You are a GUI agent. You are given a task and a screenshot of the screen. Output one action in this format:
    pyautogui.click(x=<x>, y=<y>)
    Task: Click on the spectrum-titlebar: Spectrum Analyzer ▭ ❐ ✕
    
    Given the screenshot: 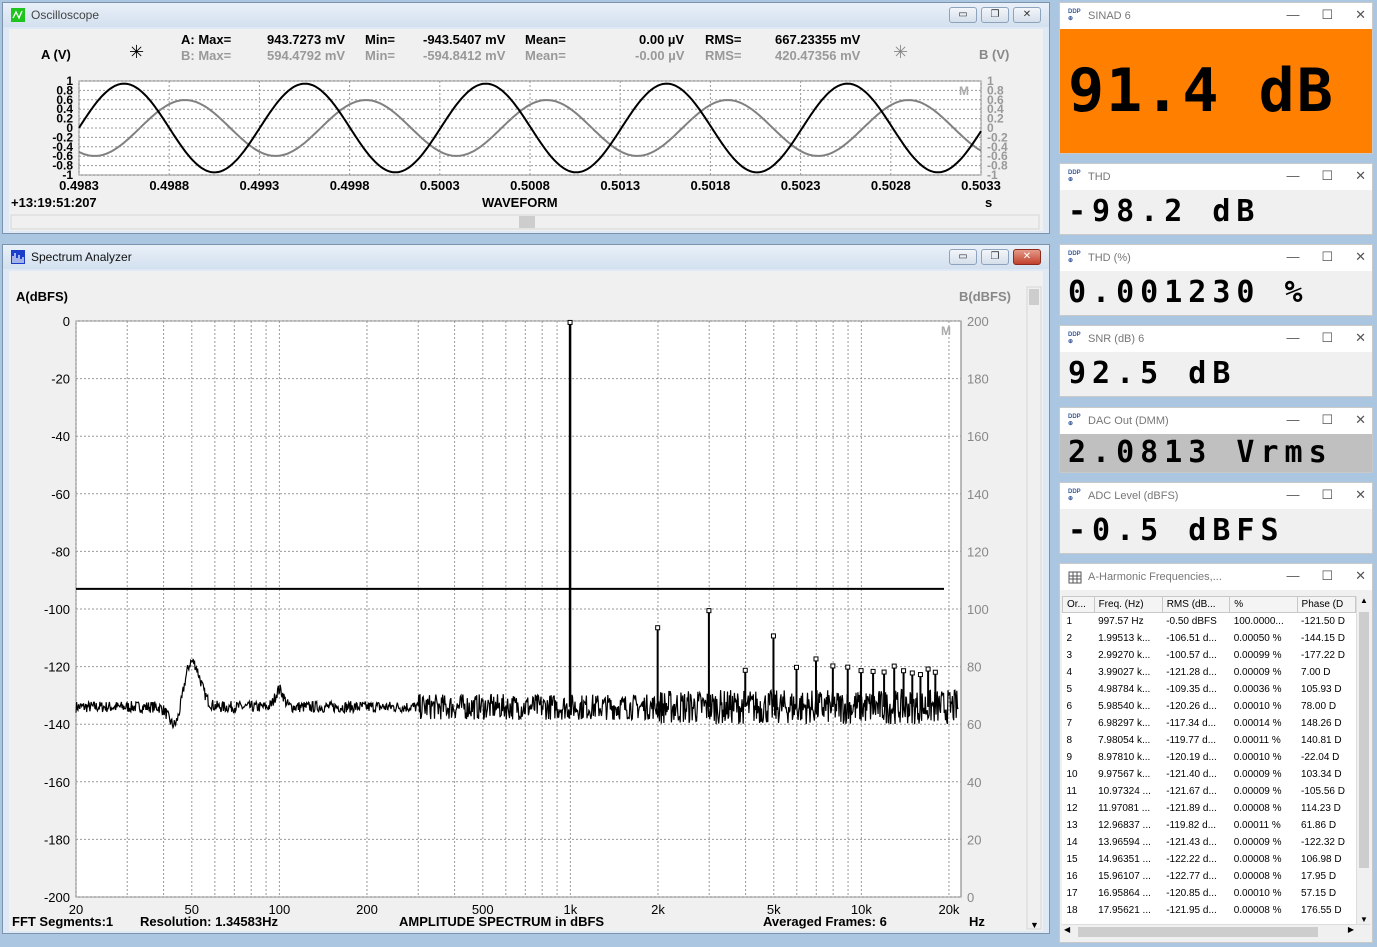 What is the action you would take?
    pyautogui.click(x=526, y=257)
    